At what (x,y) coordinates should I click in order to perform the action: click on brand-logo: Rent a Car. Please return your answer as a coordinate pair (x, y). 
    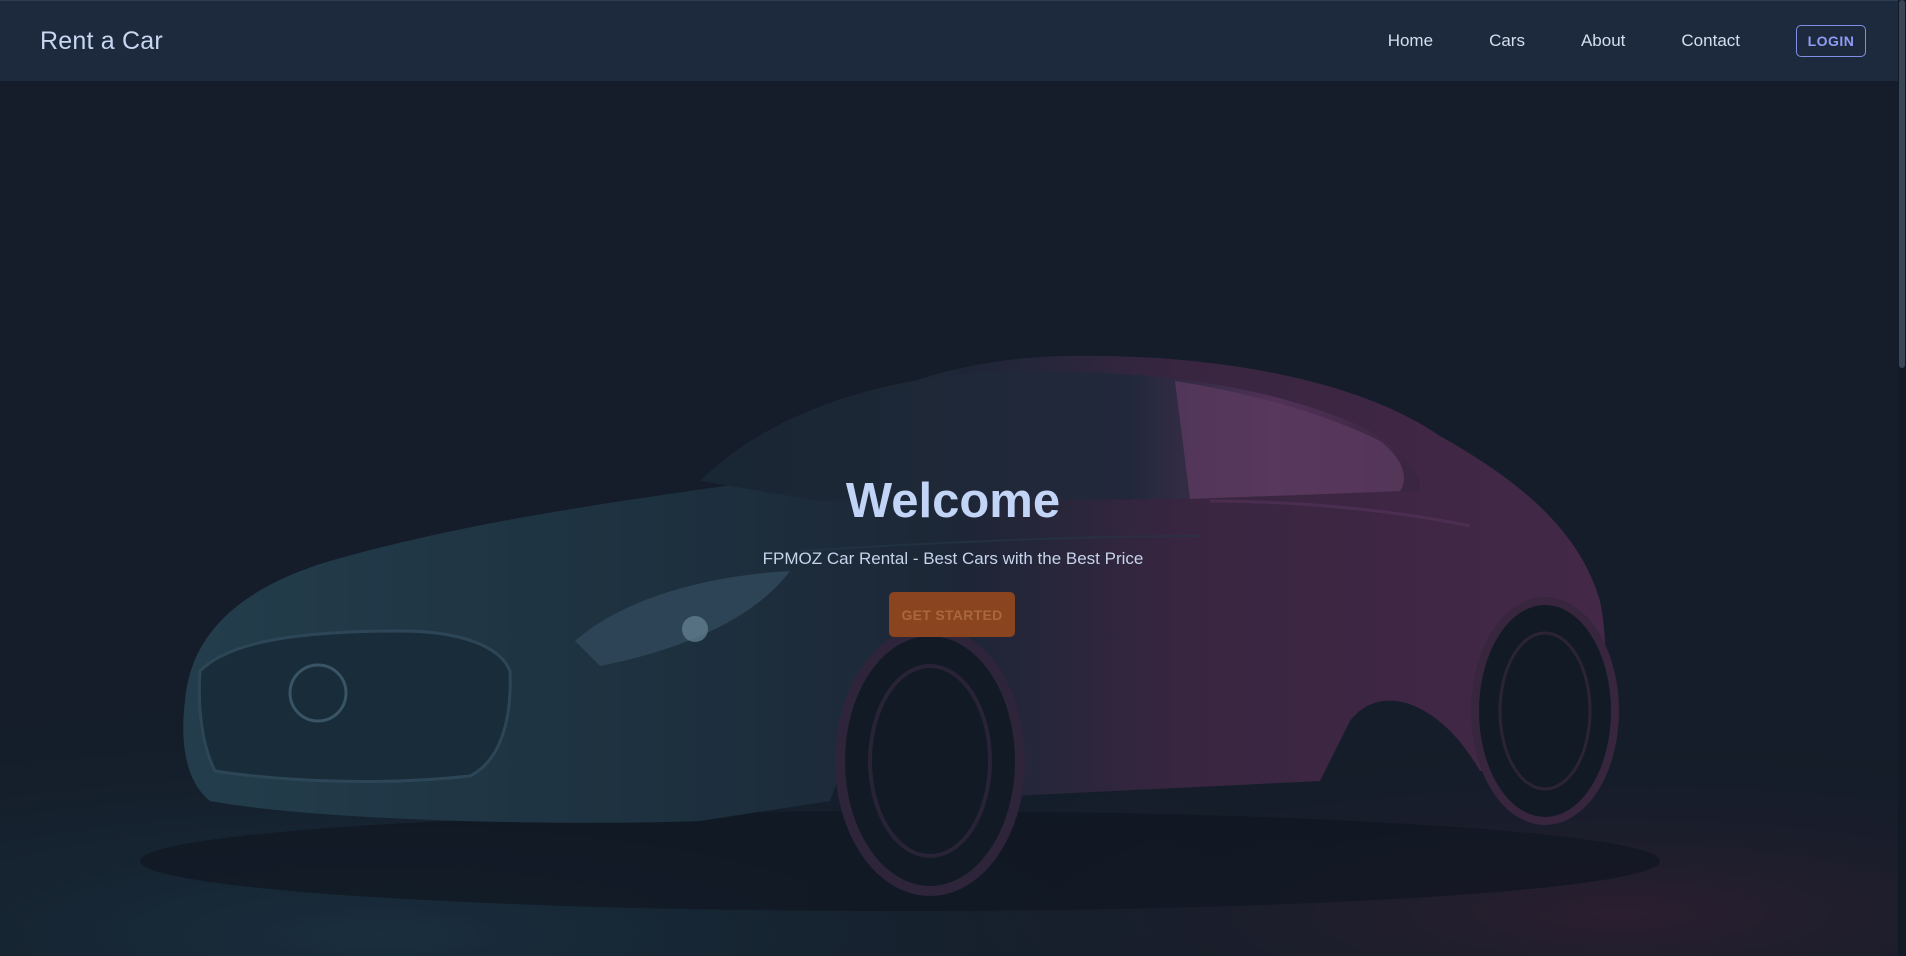
    Looking at the image, I should click on (101, 41).